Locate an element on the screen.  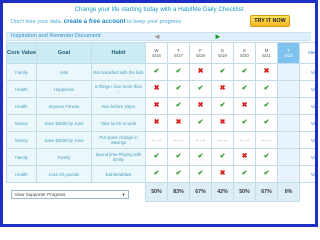
percent-cell: 83% is located at coordinates (178, 192).